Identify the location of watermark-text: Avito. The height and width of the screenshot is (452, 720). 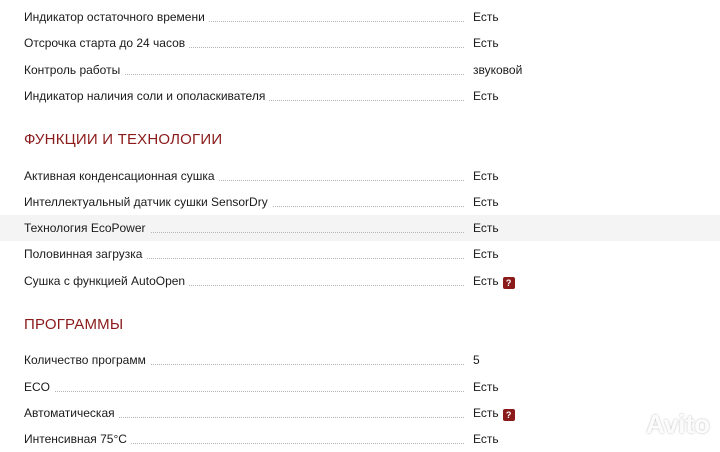
(678, 423).